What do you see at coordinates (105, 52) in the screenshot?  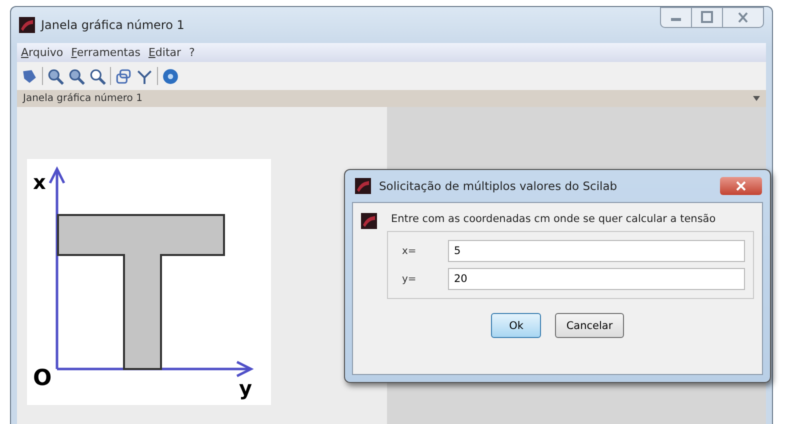 I see `menu-item: Ferramentas` at bounding box center [105, 52].